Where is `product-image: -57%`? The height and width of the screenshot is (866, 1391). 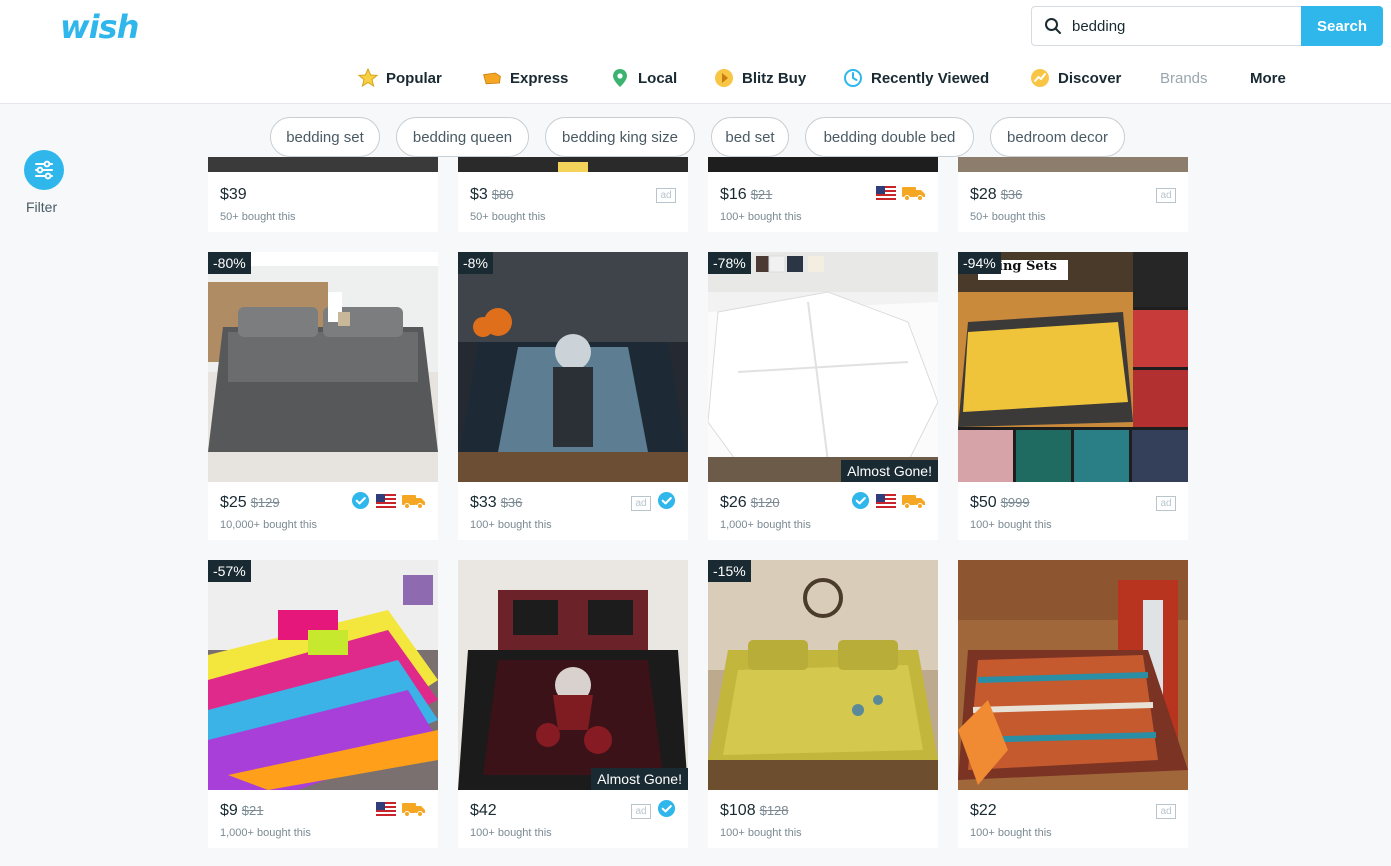 product-image: -57% is located at coordinates (323, 675).